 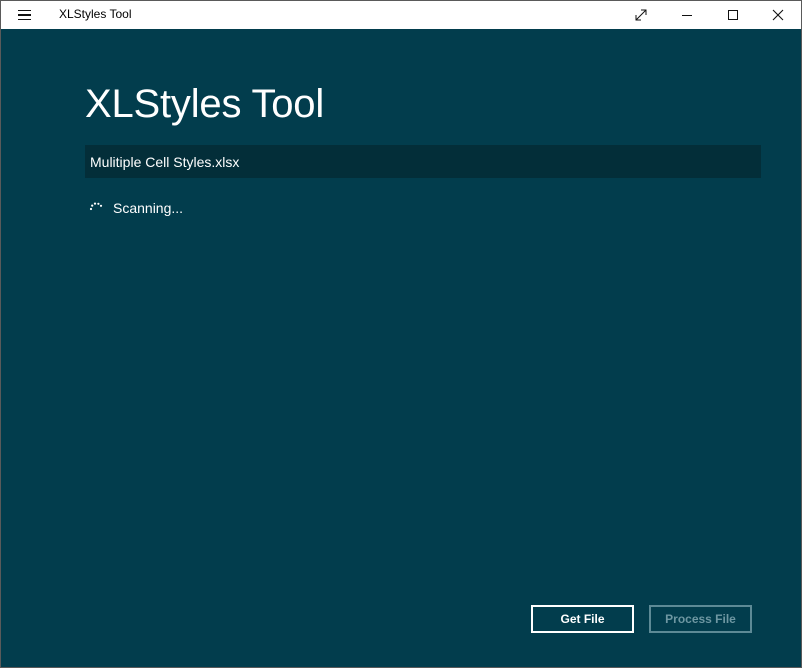 What do you see at coordinates (423, 161) in the screenshot?
I see `file-name-field: Mulitiple Cell Styles.xlsx` at bounding box center [423, 161].